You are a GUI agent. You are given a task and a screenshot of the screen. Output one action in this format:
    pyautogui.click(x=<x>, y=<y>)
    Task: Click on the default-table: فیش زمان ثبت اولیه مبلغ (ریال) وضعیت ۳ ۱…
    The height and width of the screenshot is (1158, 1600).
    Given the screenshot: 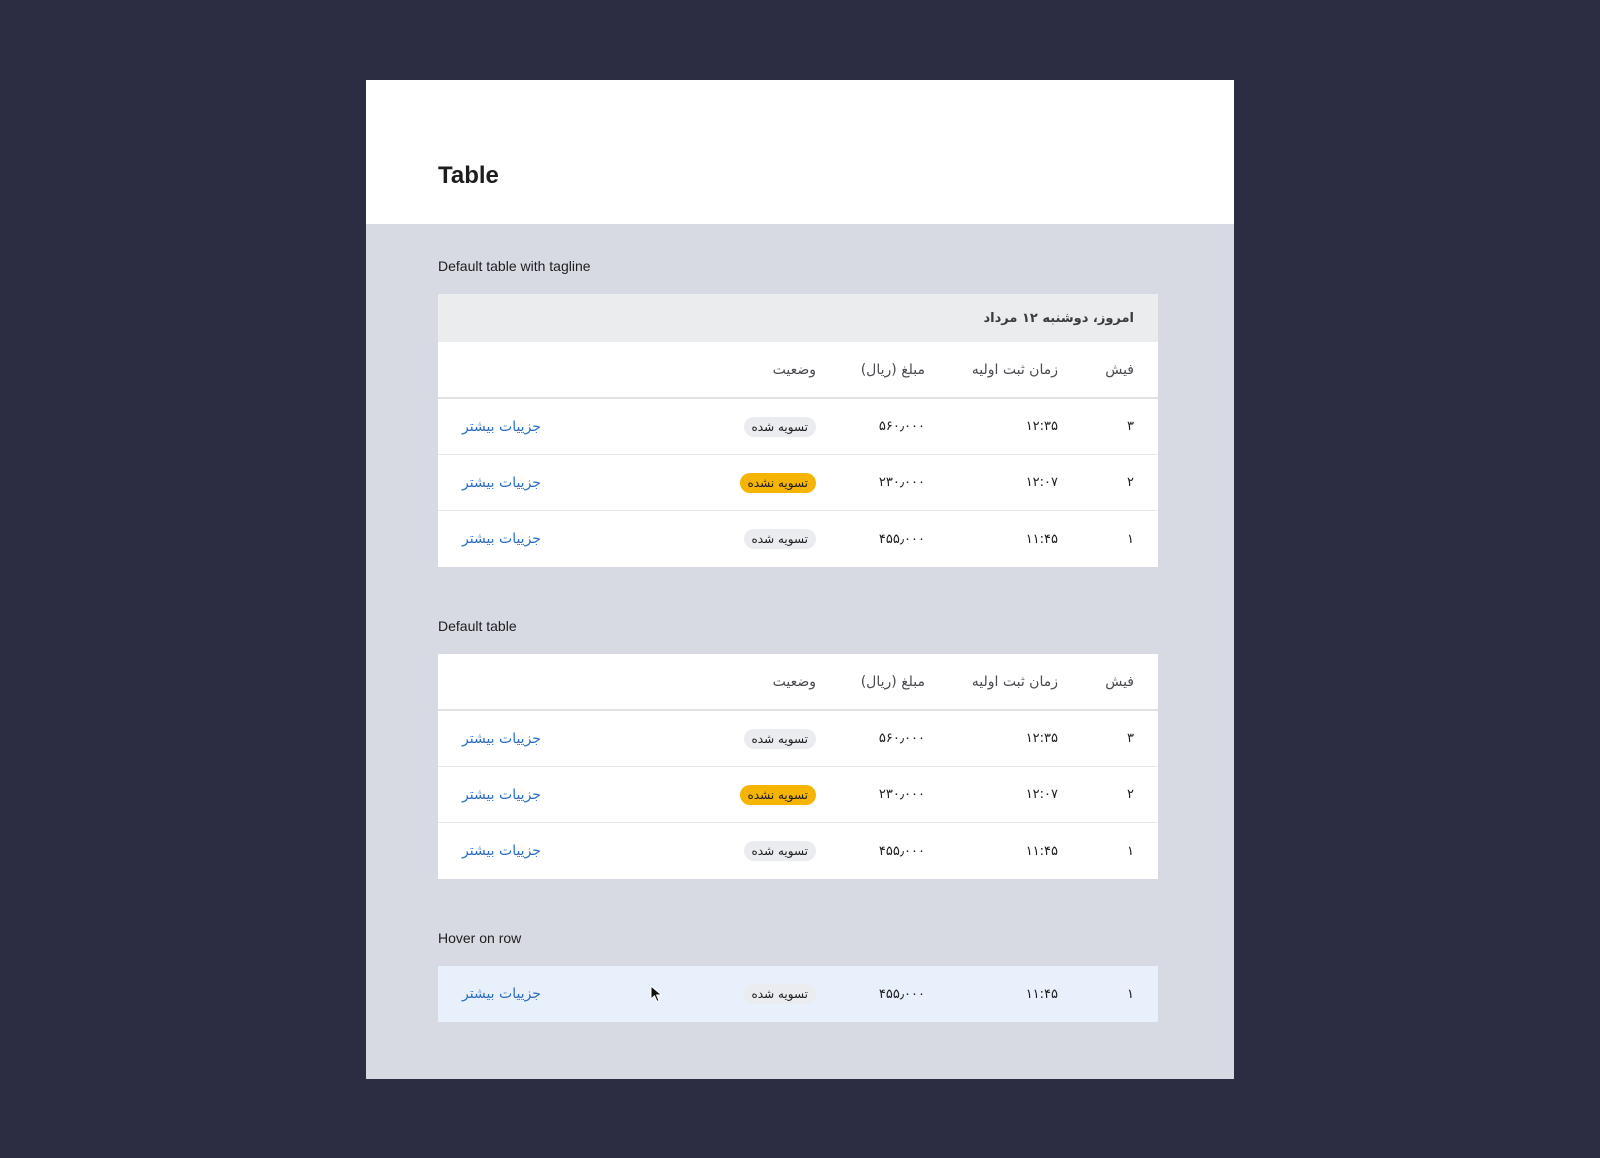 What is the action you would take?
    pyautogui.click(x=798, y=766)
    